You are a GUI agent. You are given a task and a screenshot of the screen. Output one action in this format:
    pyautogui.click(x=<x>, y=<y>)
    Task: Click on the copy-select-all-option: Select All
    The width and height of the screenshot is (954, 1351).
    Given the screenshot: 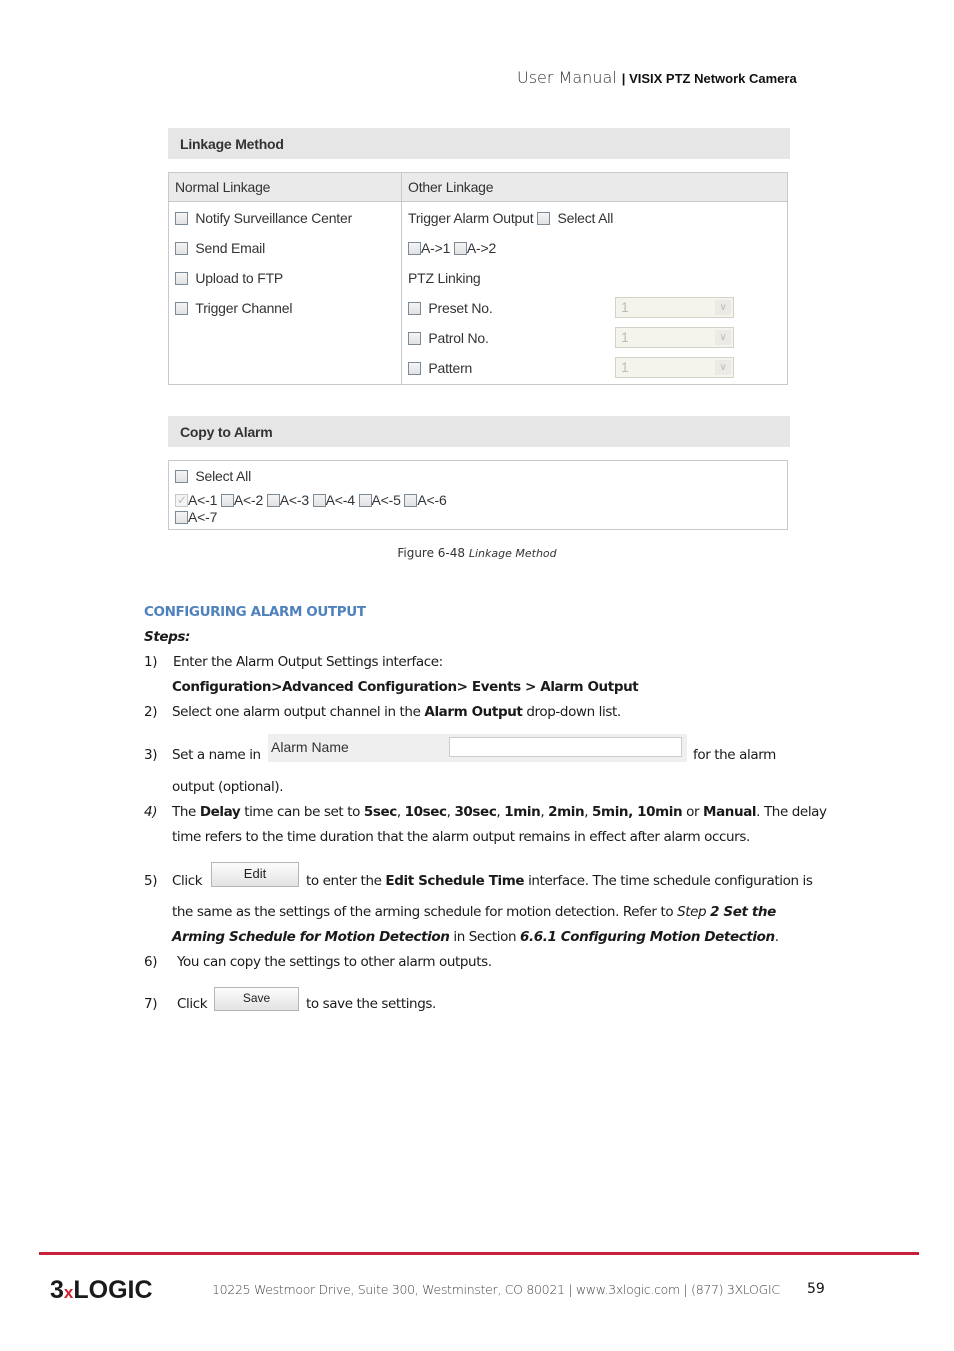 What is the action you would take?
    pyautogui.click(x=213, y=476)
    